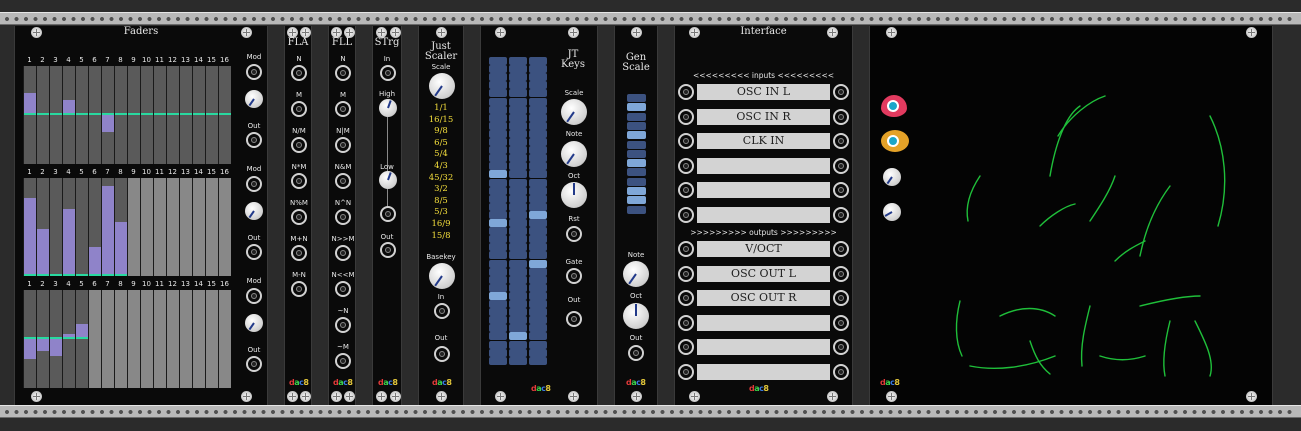 The image size is (1301, 431). I want to click on outputs-left-jack, so click(686, 249).